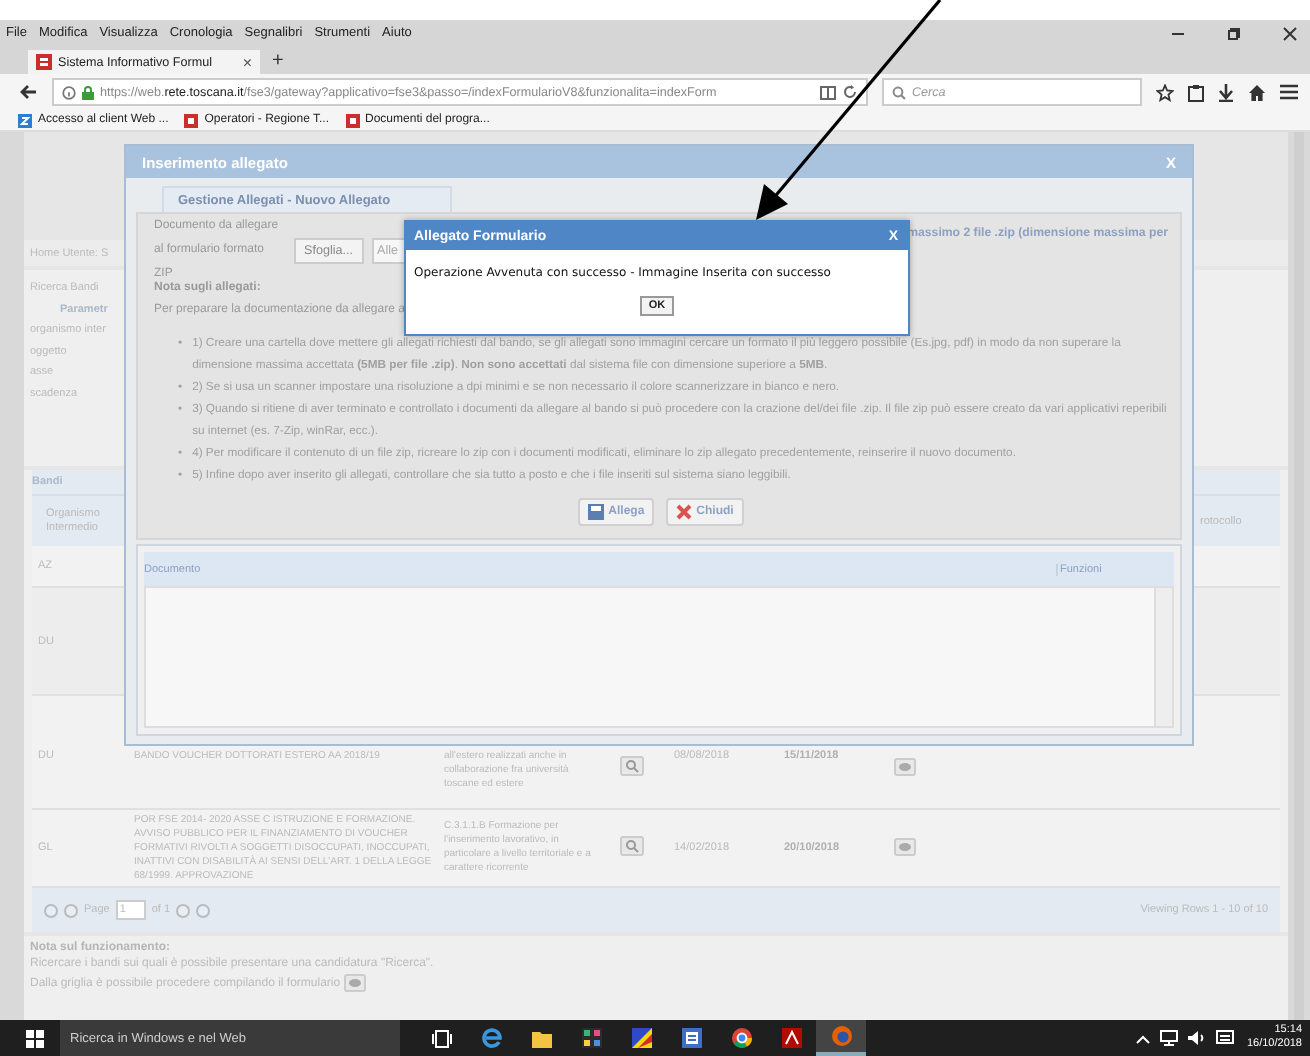 The height and width of the screenshot is (1056, 1310). Describe the element at coordinates (69, 92) in the screenshot. I see `info-icon` at that location.